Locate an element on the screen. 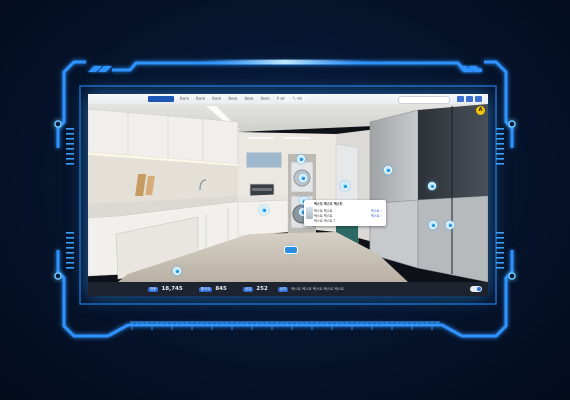 Image resolution: width=570 pixels, height=400 pixels. hud-side-ticks-right is located at coordinates (500, 198).